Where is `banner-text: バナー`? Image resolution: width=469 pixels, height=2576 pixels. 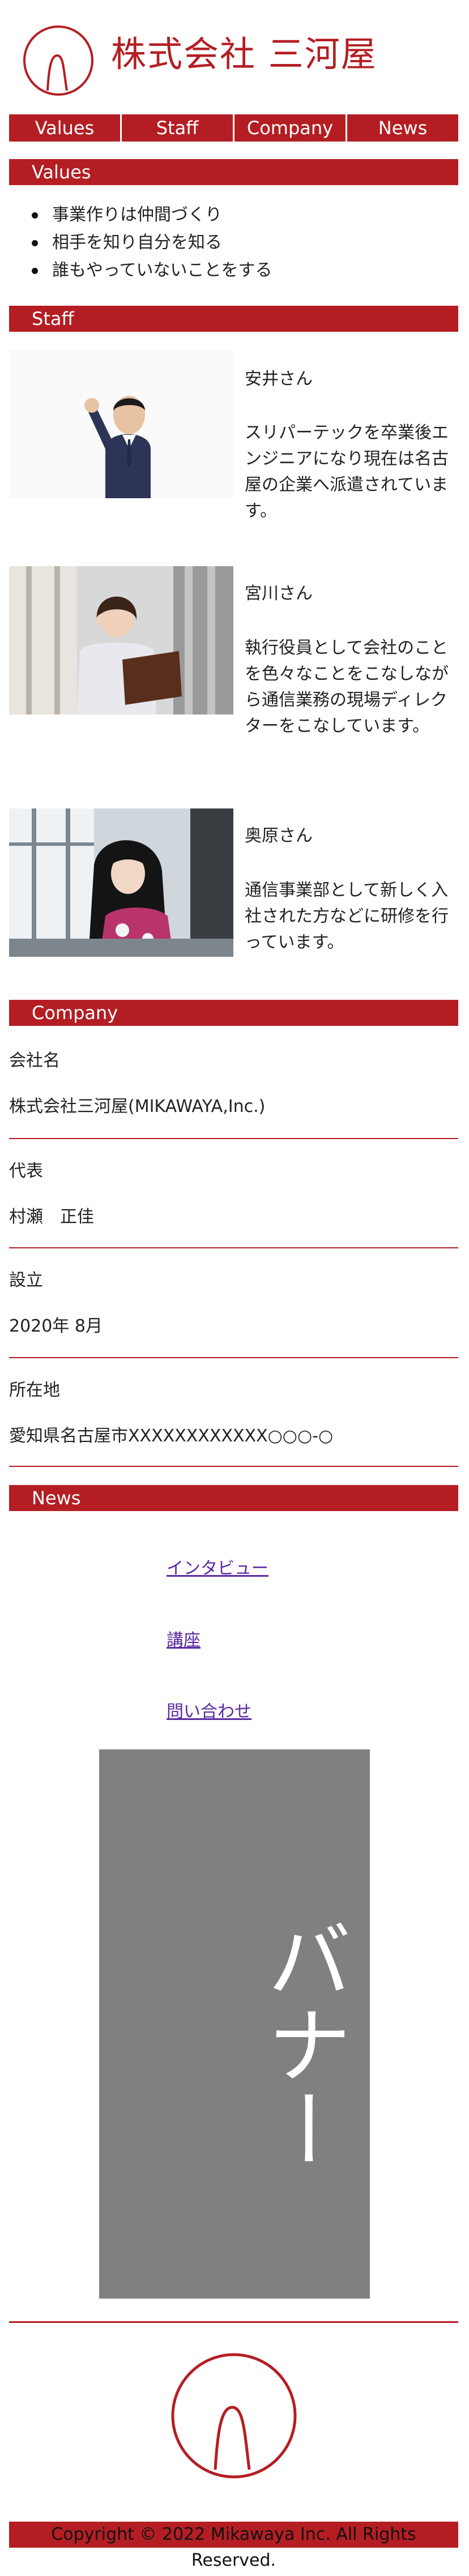 banner-text: バナー is located at coordinates (302, 2043).